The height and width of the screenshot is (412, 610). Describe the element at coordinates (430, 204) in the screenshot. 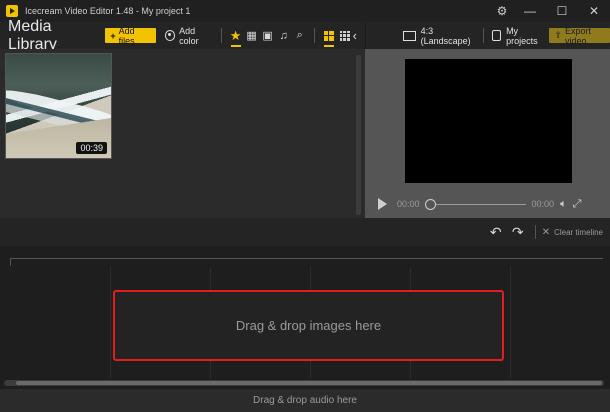

I see `seek-handle` at that location.